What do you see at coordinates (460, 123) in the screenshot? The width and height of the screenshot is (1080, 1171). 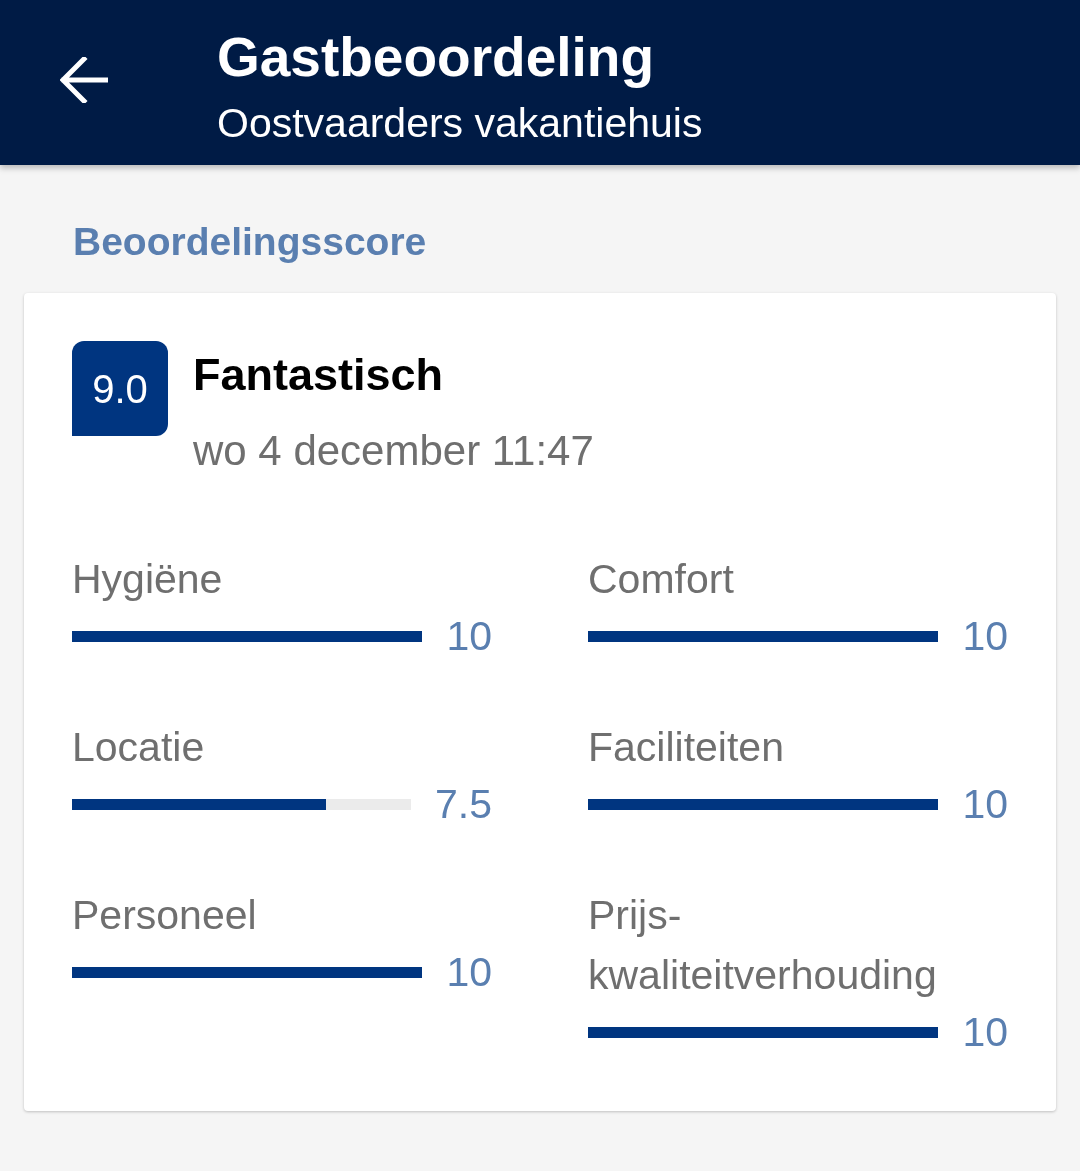 I see `property-name: Oostvaarders vakantiehuis` at bounding box center [460, 123].